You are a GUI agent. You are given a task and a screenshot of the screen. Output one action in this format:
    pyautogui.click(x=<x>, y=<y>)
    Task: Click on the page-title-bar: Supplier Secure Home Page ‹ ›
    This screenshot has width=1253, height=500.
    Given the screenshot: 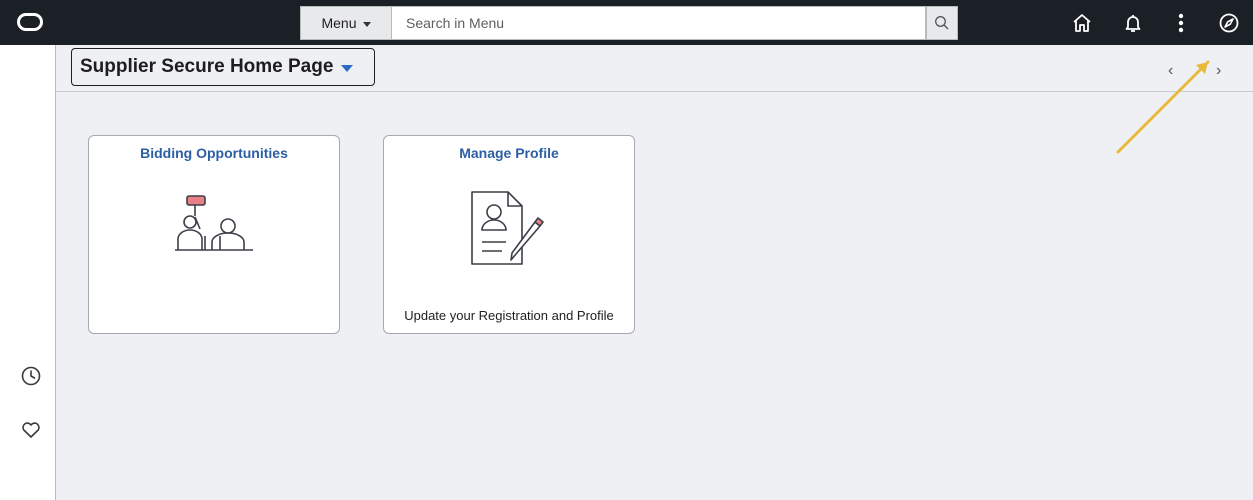 What is the action you would take?
    pyautogui.click(x=654, y=68)
    